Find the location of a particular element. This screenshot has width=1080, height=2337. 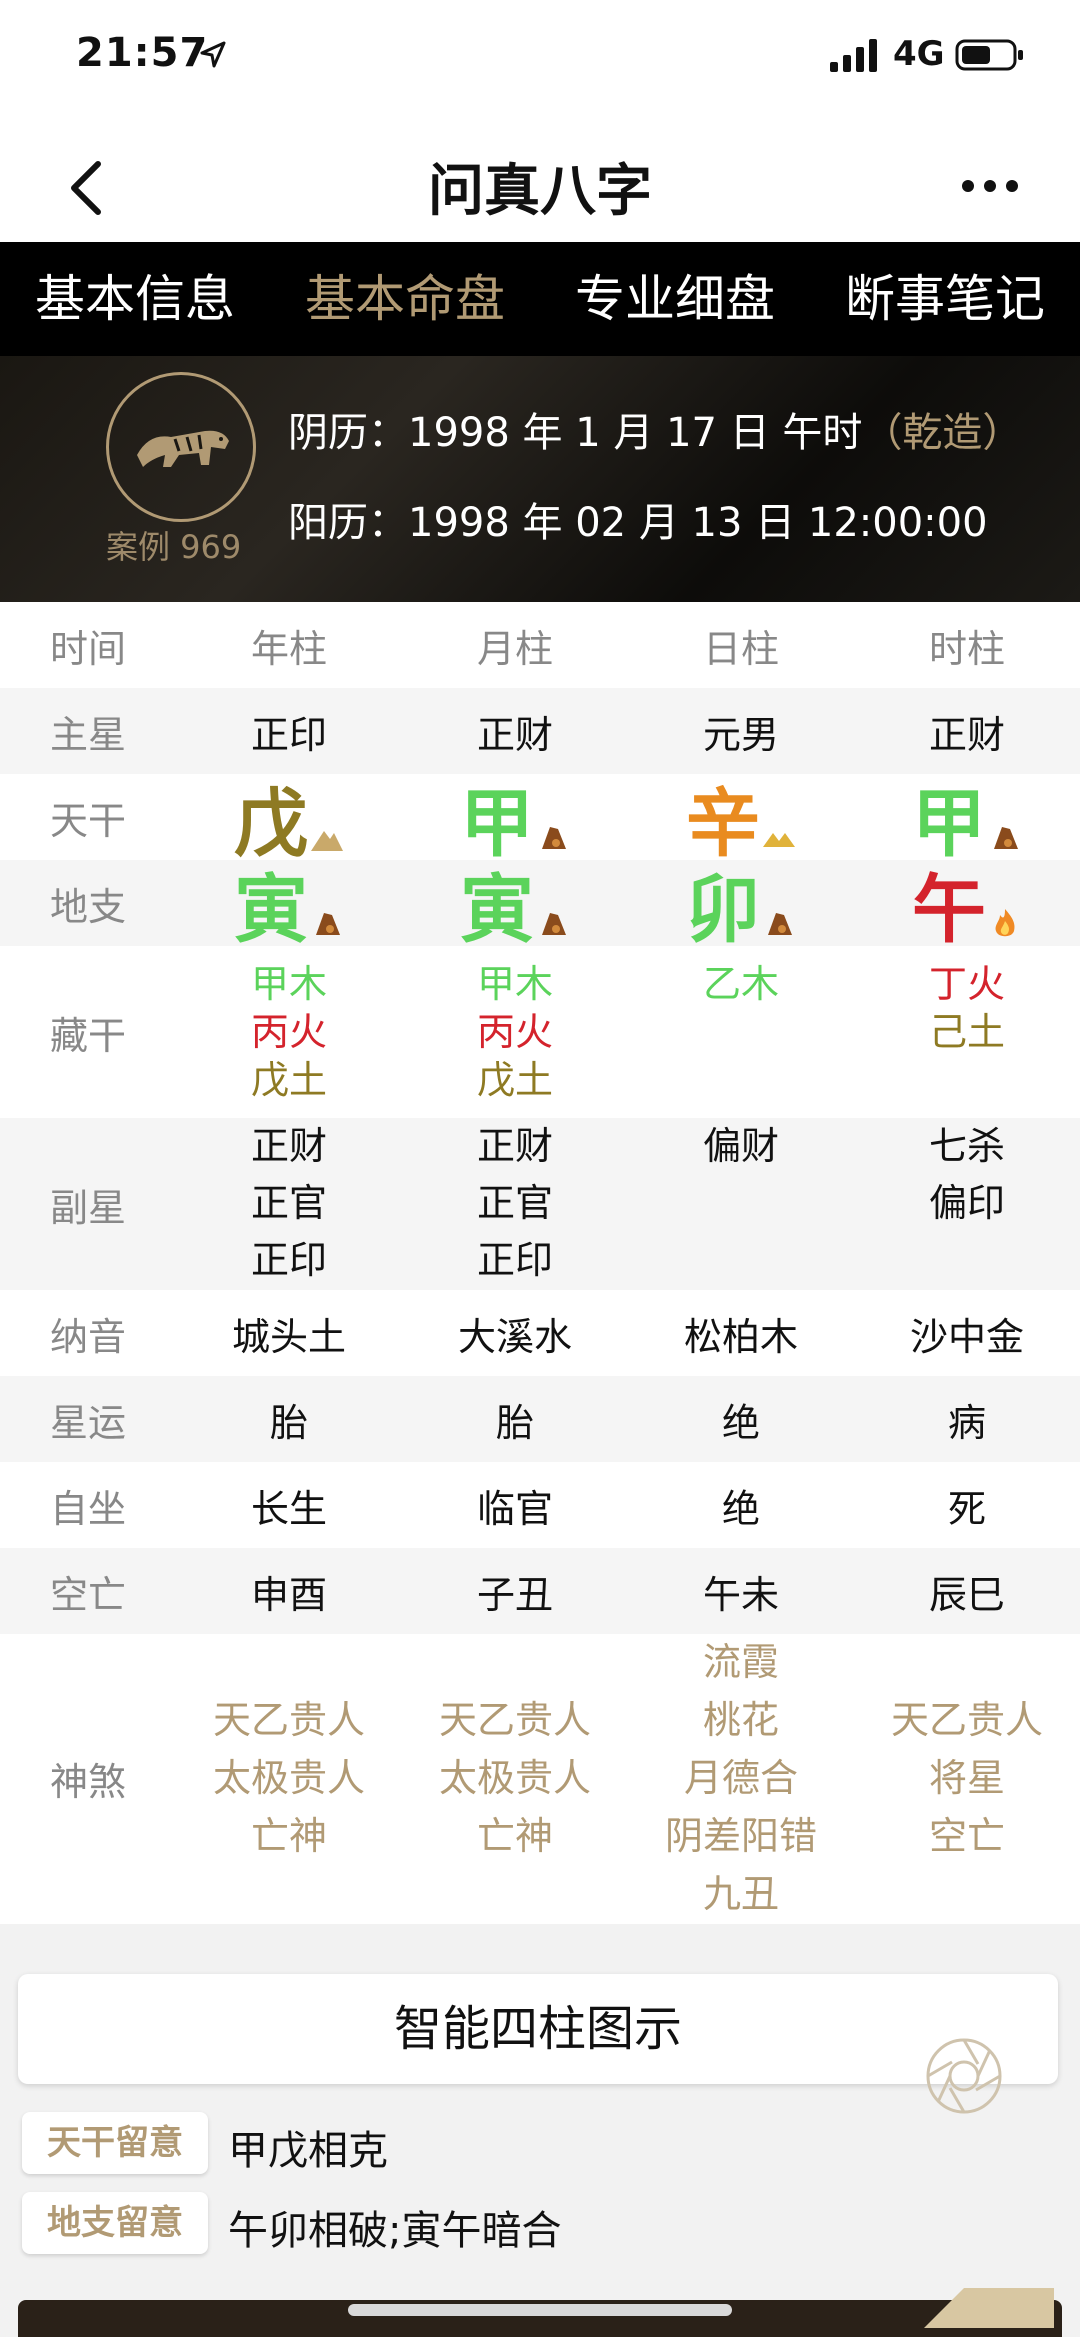

page-title: 问真八字 is located at coordinates (540, 191).